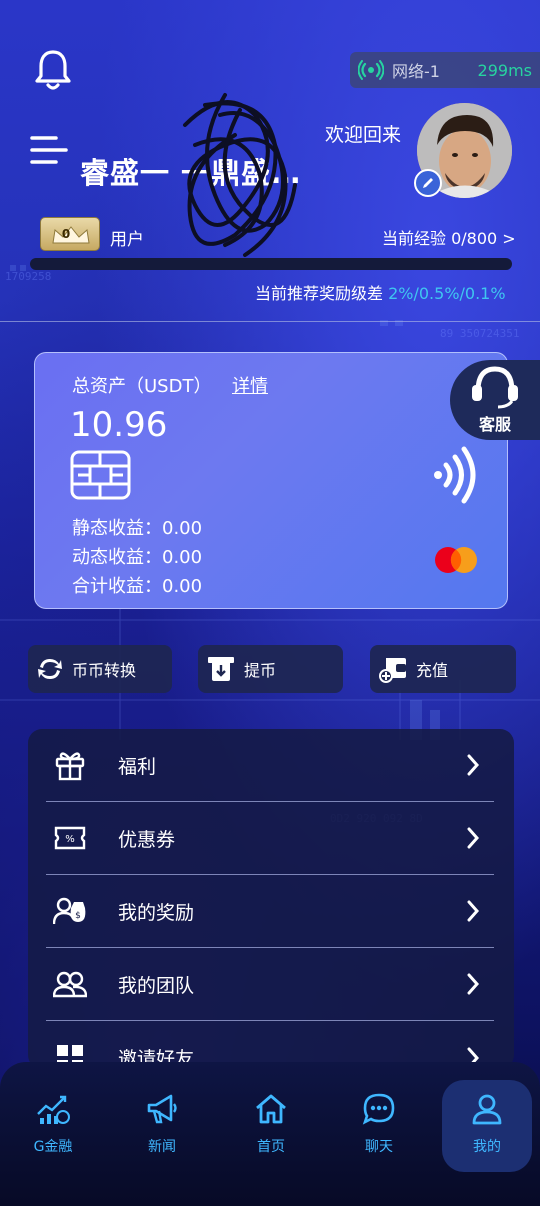  What do you see at coordinates (127, 240) in the screenshot?
I see `user-role-label: 用户` at bounding box center [127, 240].